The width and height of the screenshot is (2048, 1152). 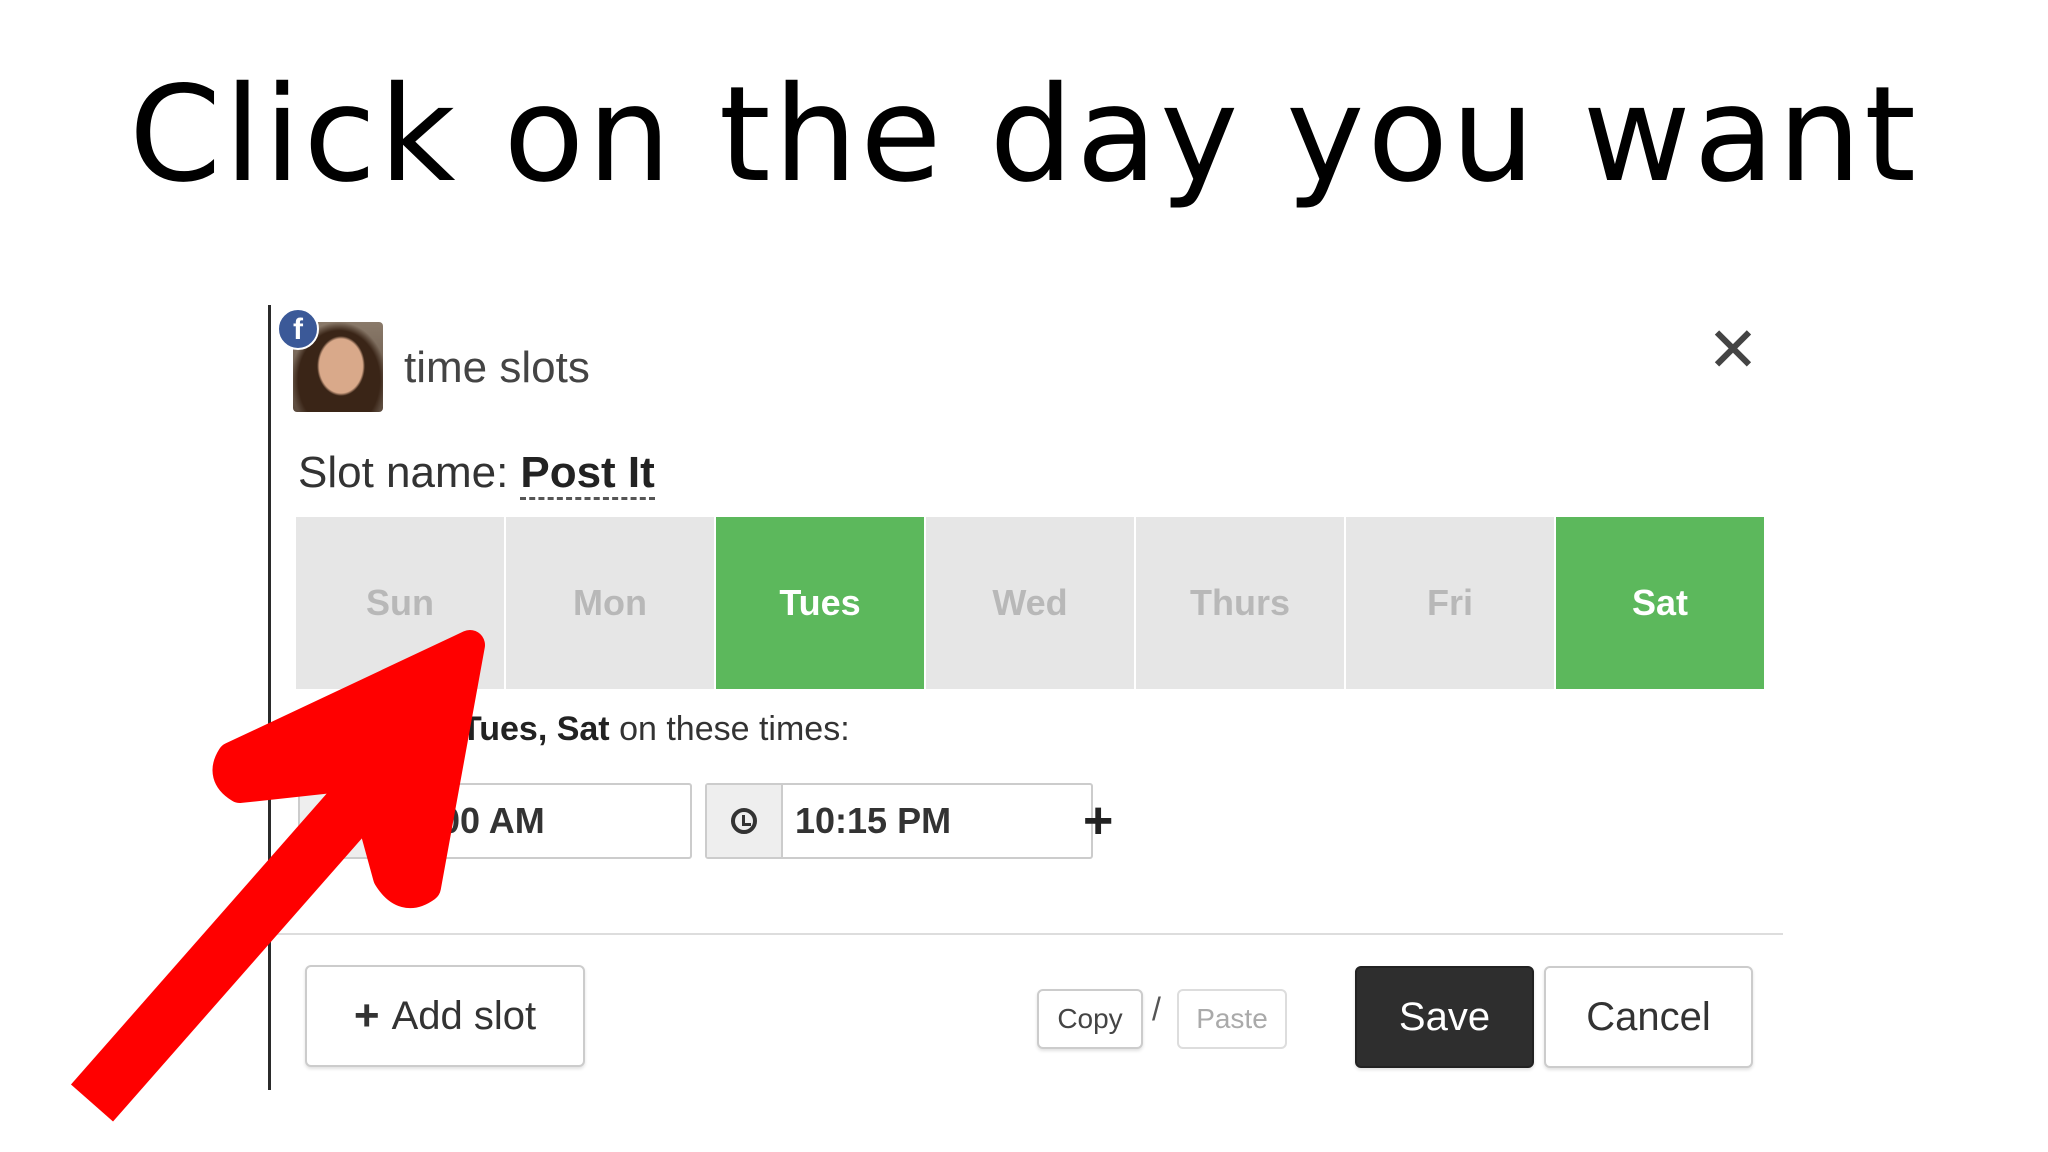 I want to click on day-tues: Tues, so click(x=820, y=603).